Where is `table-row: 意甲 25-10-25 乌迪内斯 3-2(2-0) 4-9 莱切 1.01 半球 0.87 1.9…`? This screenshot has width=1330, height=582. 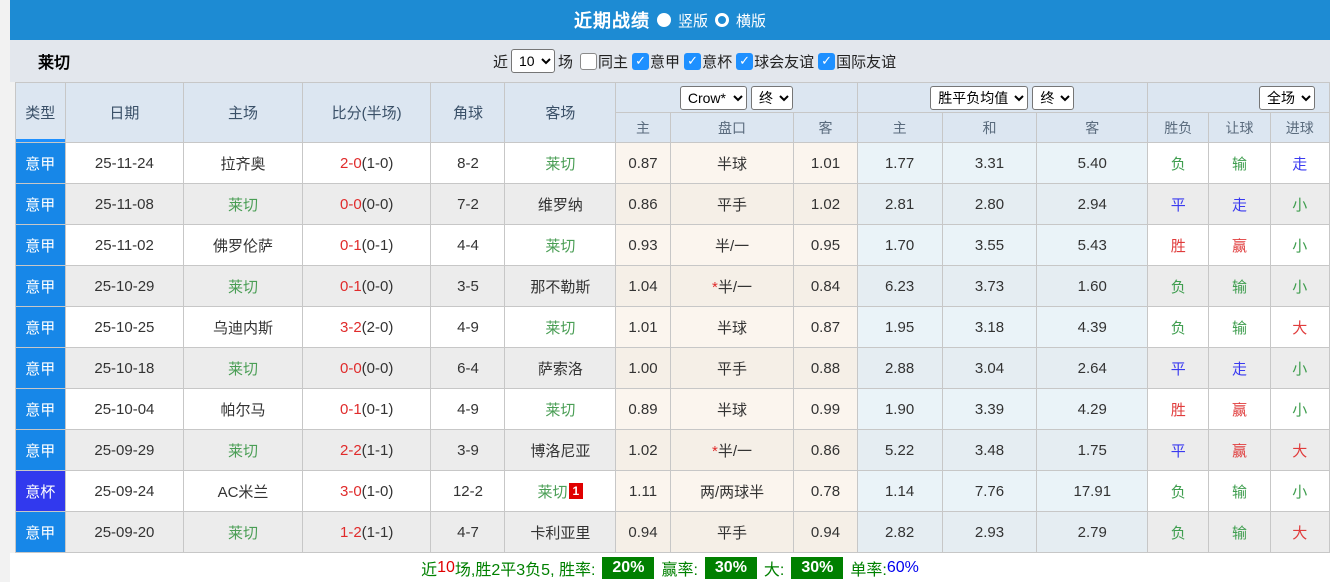 table-row: 意甲 25-10-25 乌迪内斯 3-2(2-0) 4-9 莱切 1.01 半球 0.87 1.9… is located at coordinates (672, 327).